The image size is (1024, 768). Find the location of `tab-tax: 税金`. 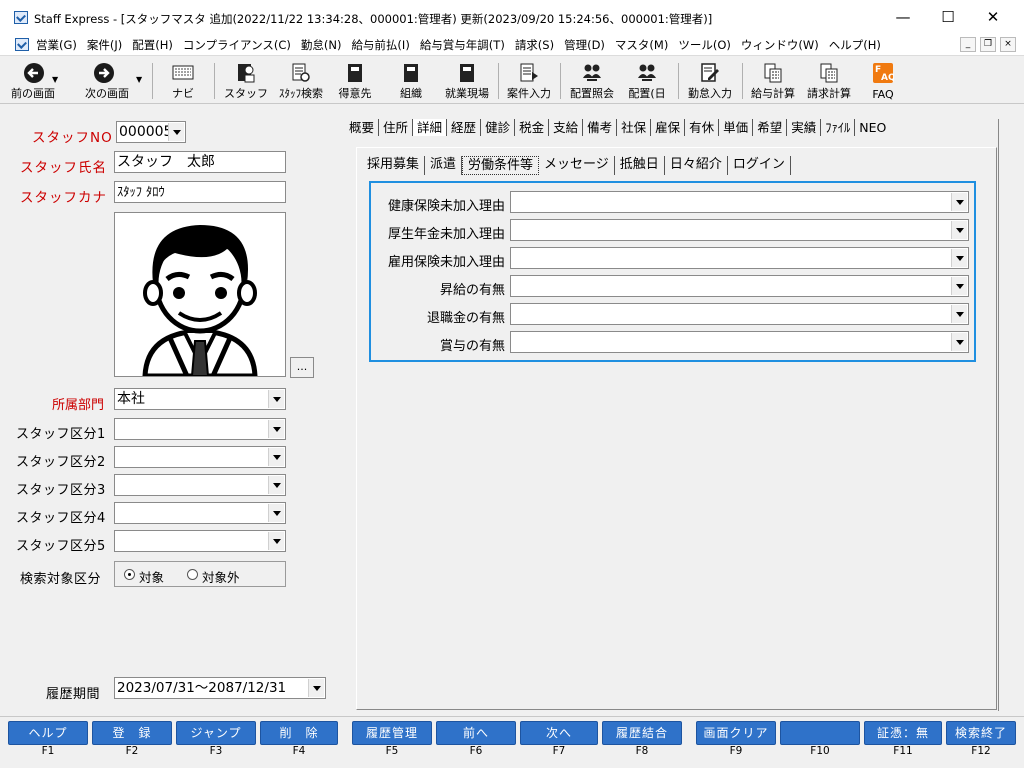

tab-tax: 税金 is located at coordinates (532, 127).